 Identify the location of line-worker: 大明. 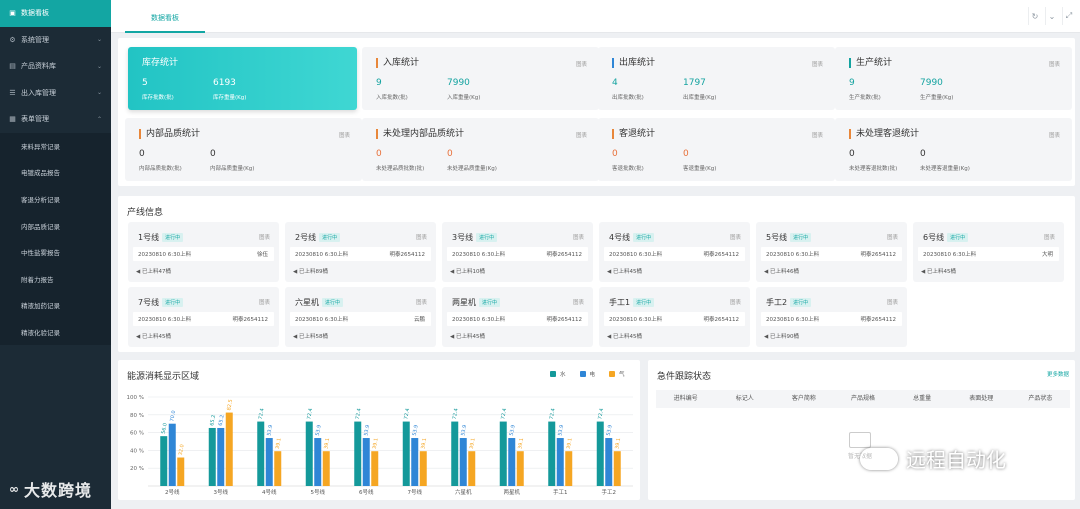
(1047, 255).